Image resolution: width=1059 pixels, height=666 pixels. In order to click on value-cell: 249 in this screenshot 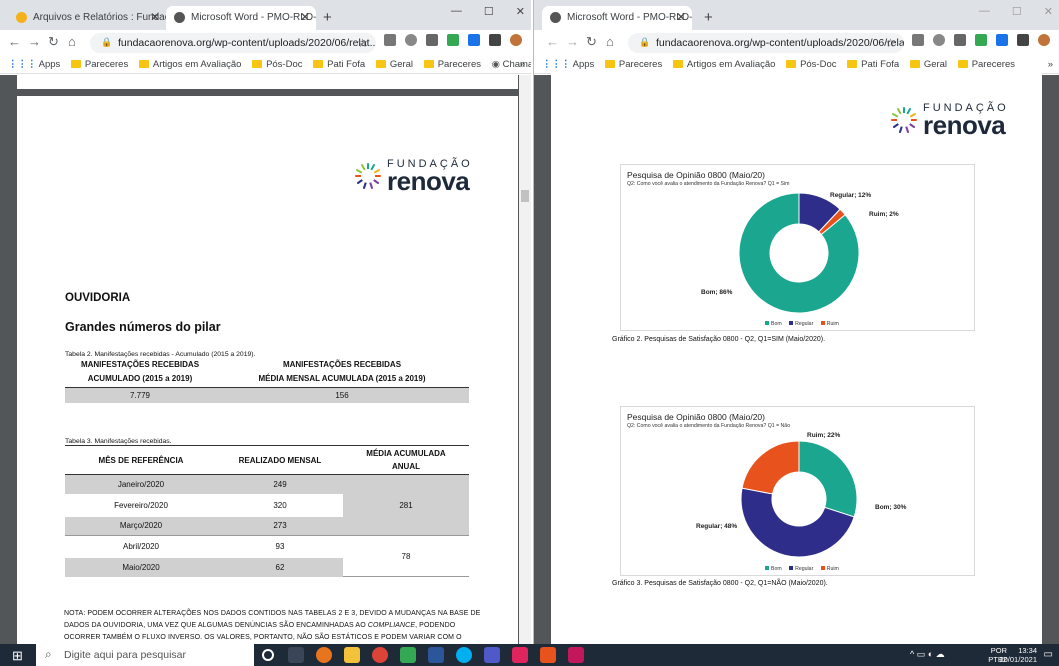, I will do `click(280, 484)`.